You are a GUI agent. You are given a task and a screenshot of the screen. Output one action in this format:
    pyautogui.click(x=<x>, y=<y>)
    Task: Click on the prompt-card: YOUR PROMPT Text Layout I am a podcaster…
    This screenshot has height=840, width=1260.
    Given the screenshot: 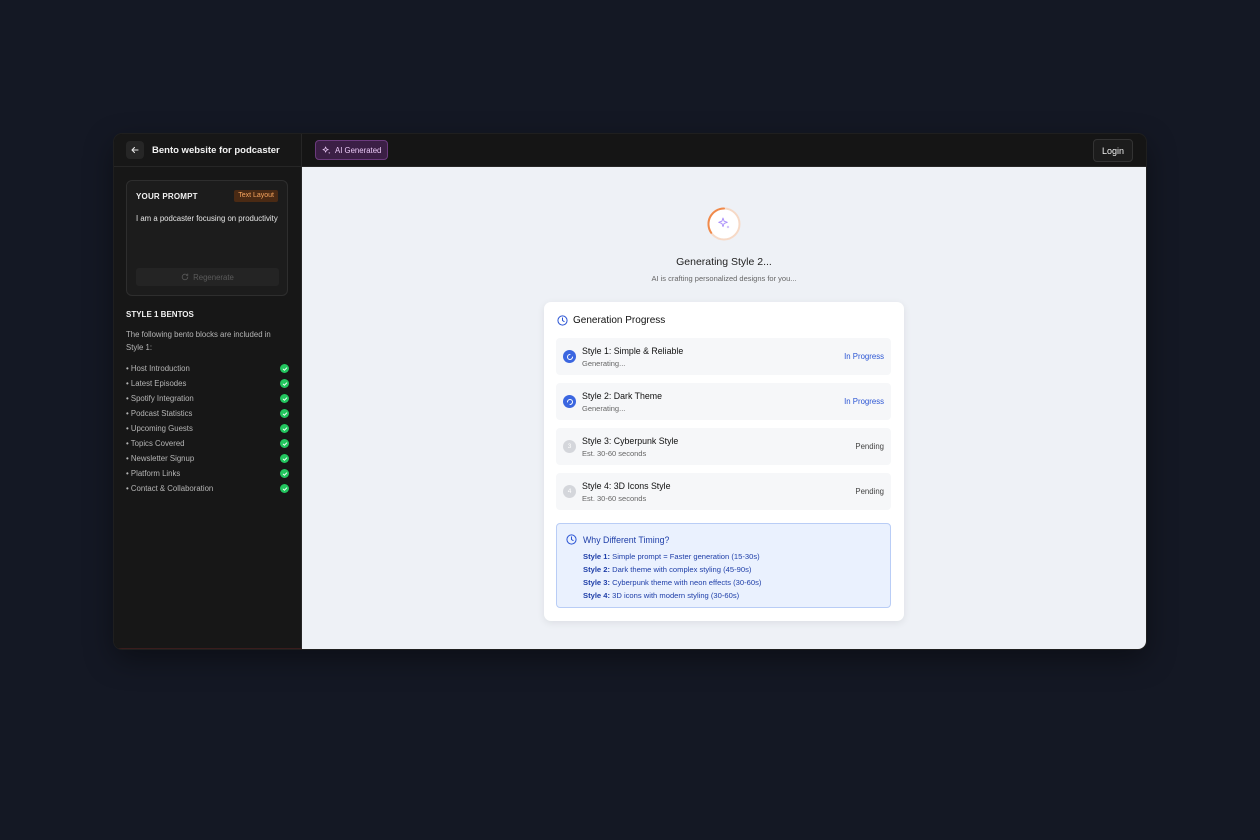 What is the action you would take?
    pyautogui.click(x=207, y=238)
    